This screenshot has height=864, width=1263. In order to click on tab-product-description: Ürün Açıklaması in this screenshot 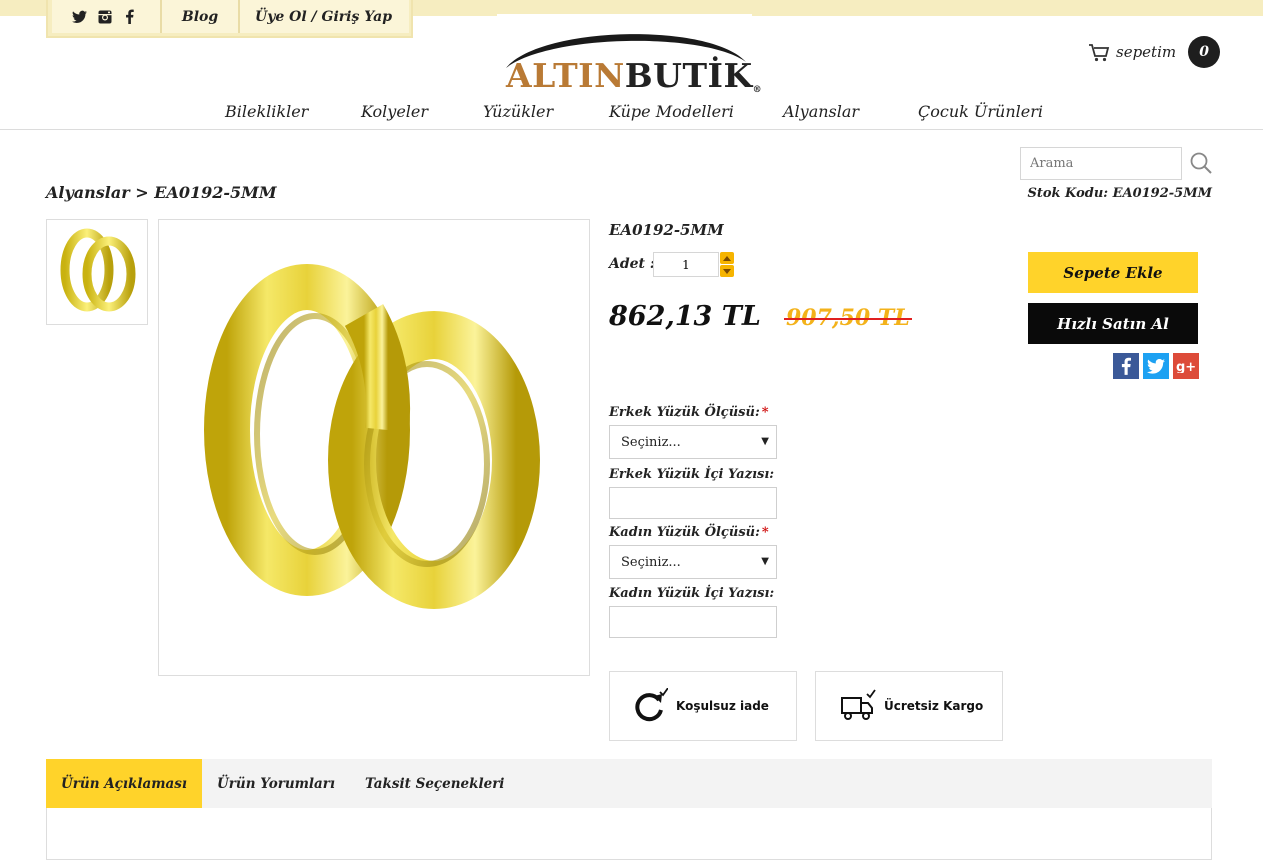, I will do `click(124, 783)`.